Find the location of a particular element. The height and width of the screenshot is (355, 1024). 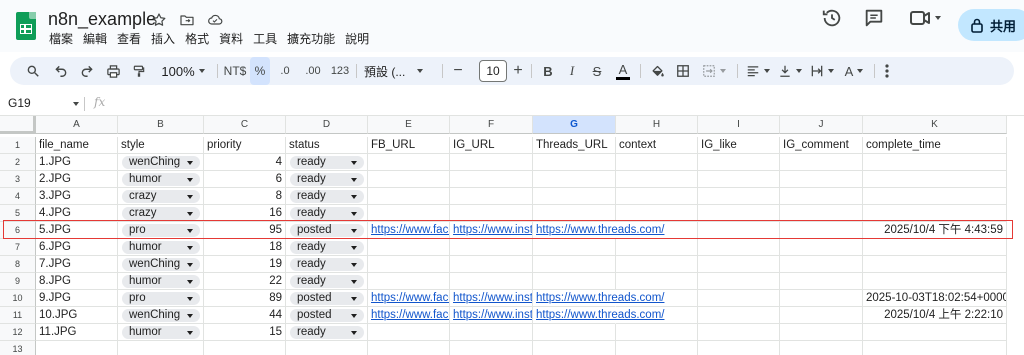

cell-d2: ready is located at coordinates (327, 162).